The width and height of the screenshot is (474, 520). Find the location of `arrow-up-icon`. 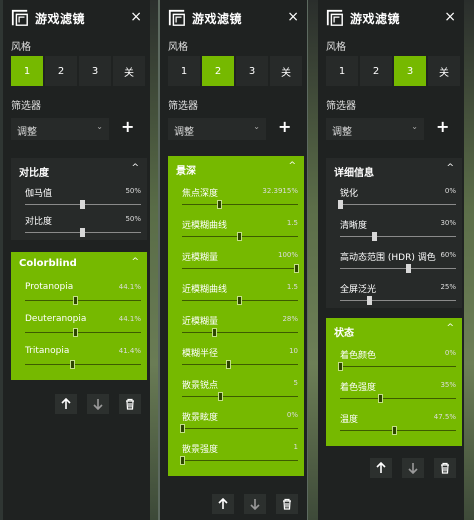

arrow-up-icon is located at coordinates (223, 504).